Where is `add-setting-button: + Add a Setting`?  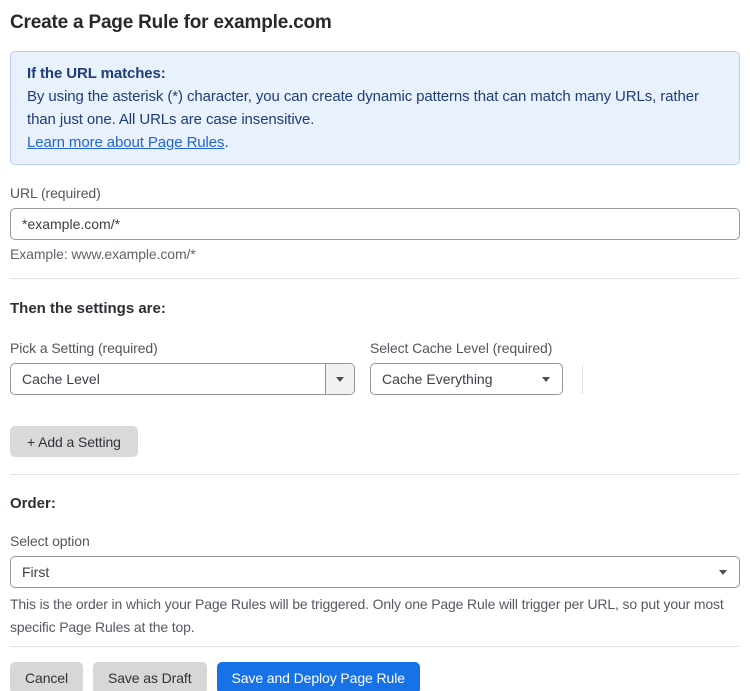 add-setting-button: + Add a Setting is located at coordinates (74, 441).